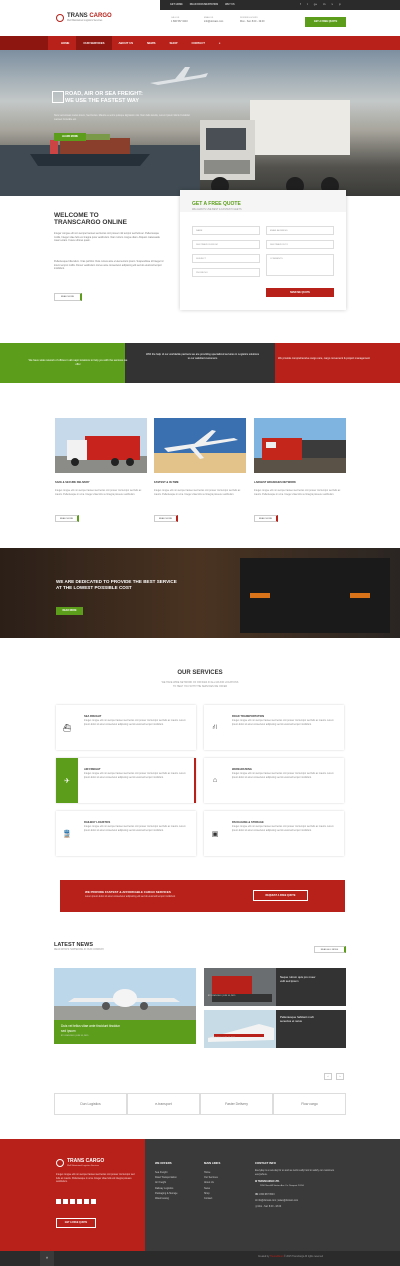 Image resolution: width=400 pixels, height=1266 pixels. What do you see at coordinates (93, 1201) in the screenshot?
I see `pinterest-icon` at bounding box center [93, 1201].